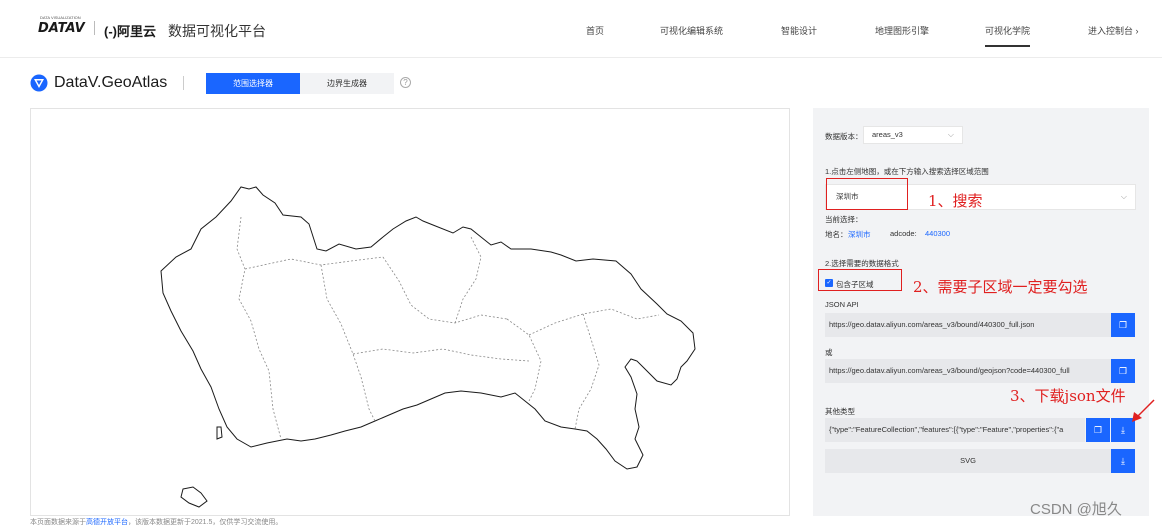 The width and height of the screenshot is (1162, 530). Describe the element at coordinates (183, 83) in the screenshot. I see `brand-divider` at that location.